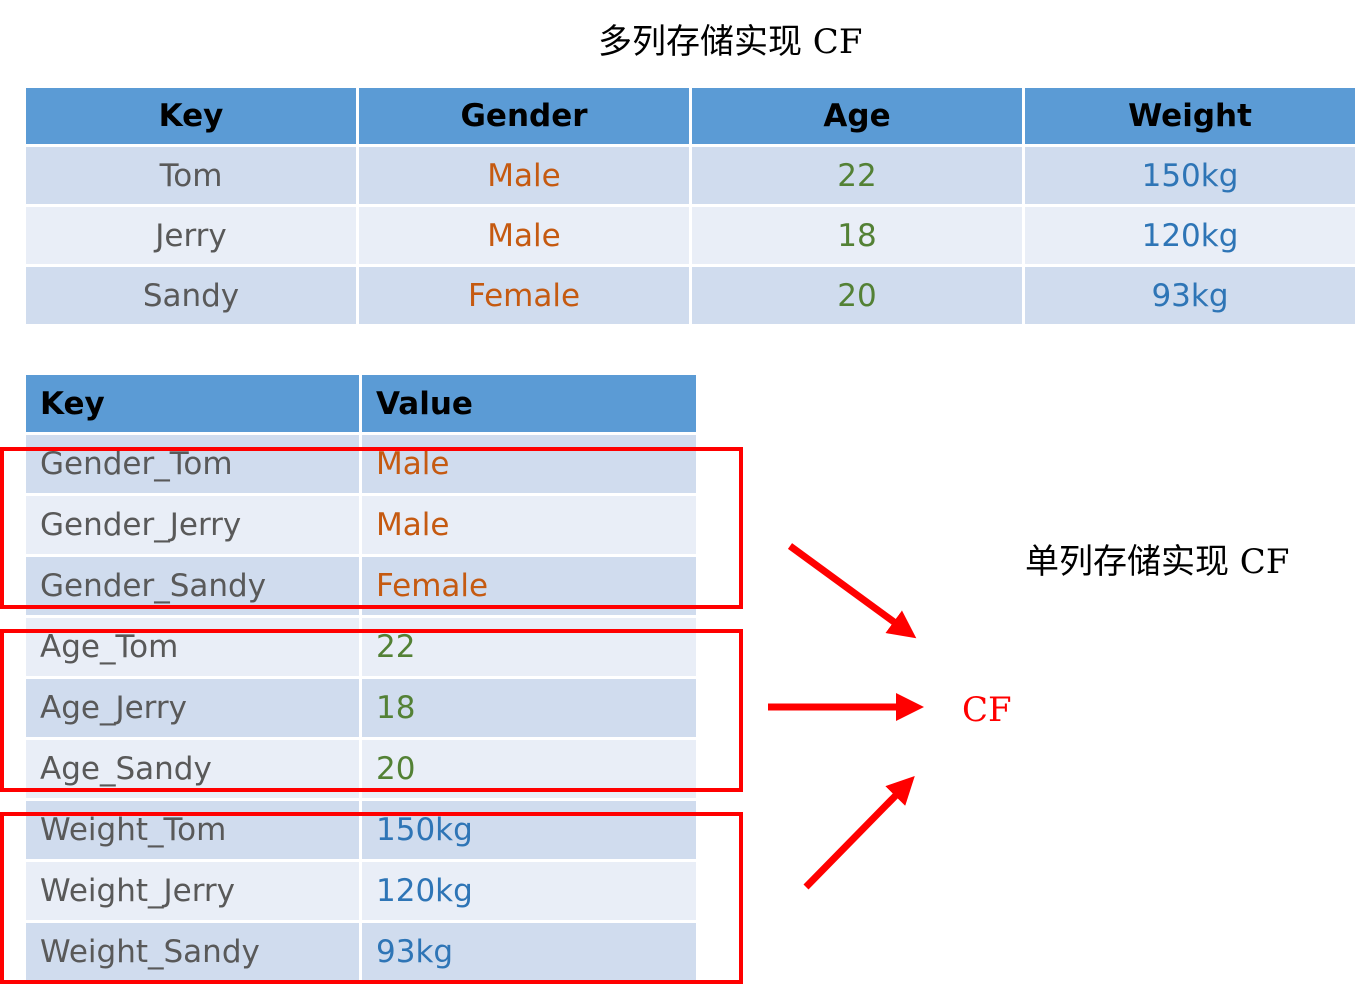 The height and width of the screenshot is (1000, 1363). I want to click on cf-label: CF, so click(987, 710).